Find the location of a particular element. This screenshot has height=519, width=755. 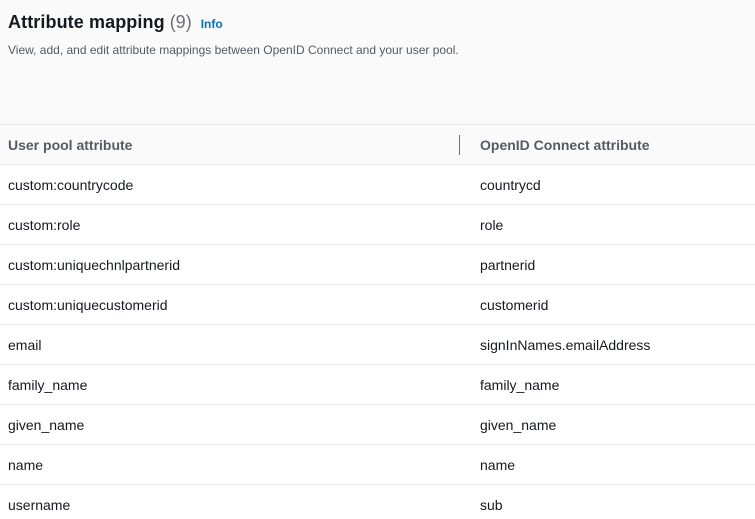

column-header-user-pool-attribute: User pool attribute is located at coordinates (70, 145).